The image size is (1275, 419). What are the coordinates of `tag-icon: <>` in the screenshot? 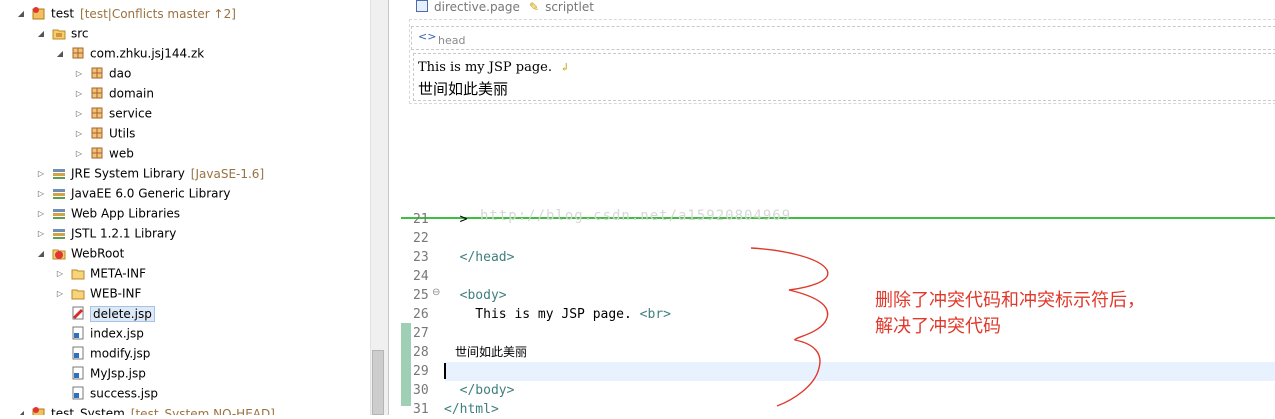 It's located at (427, 36).